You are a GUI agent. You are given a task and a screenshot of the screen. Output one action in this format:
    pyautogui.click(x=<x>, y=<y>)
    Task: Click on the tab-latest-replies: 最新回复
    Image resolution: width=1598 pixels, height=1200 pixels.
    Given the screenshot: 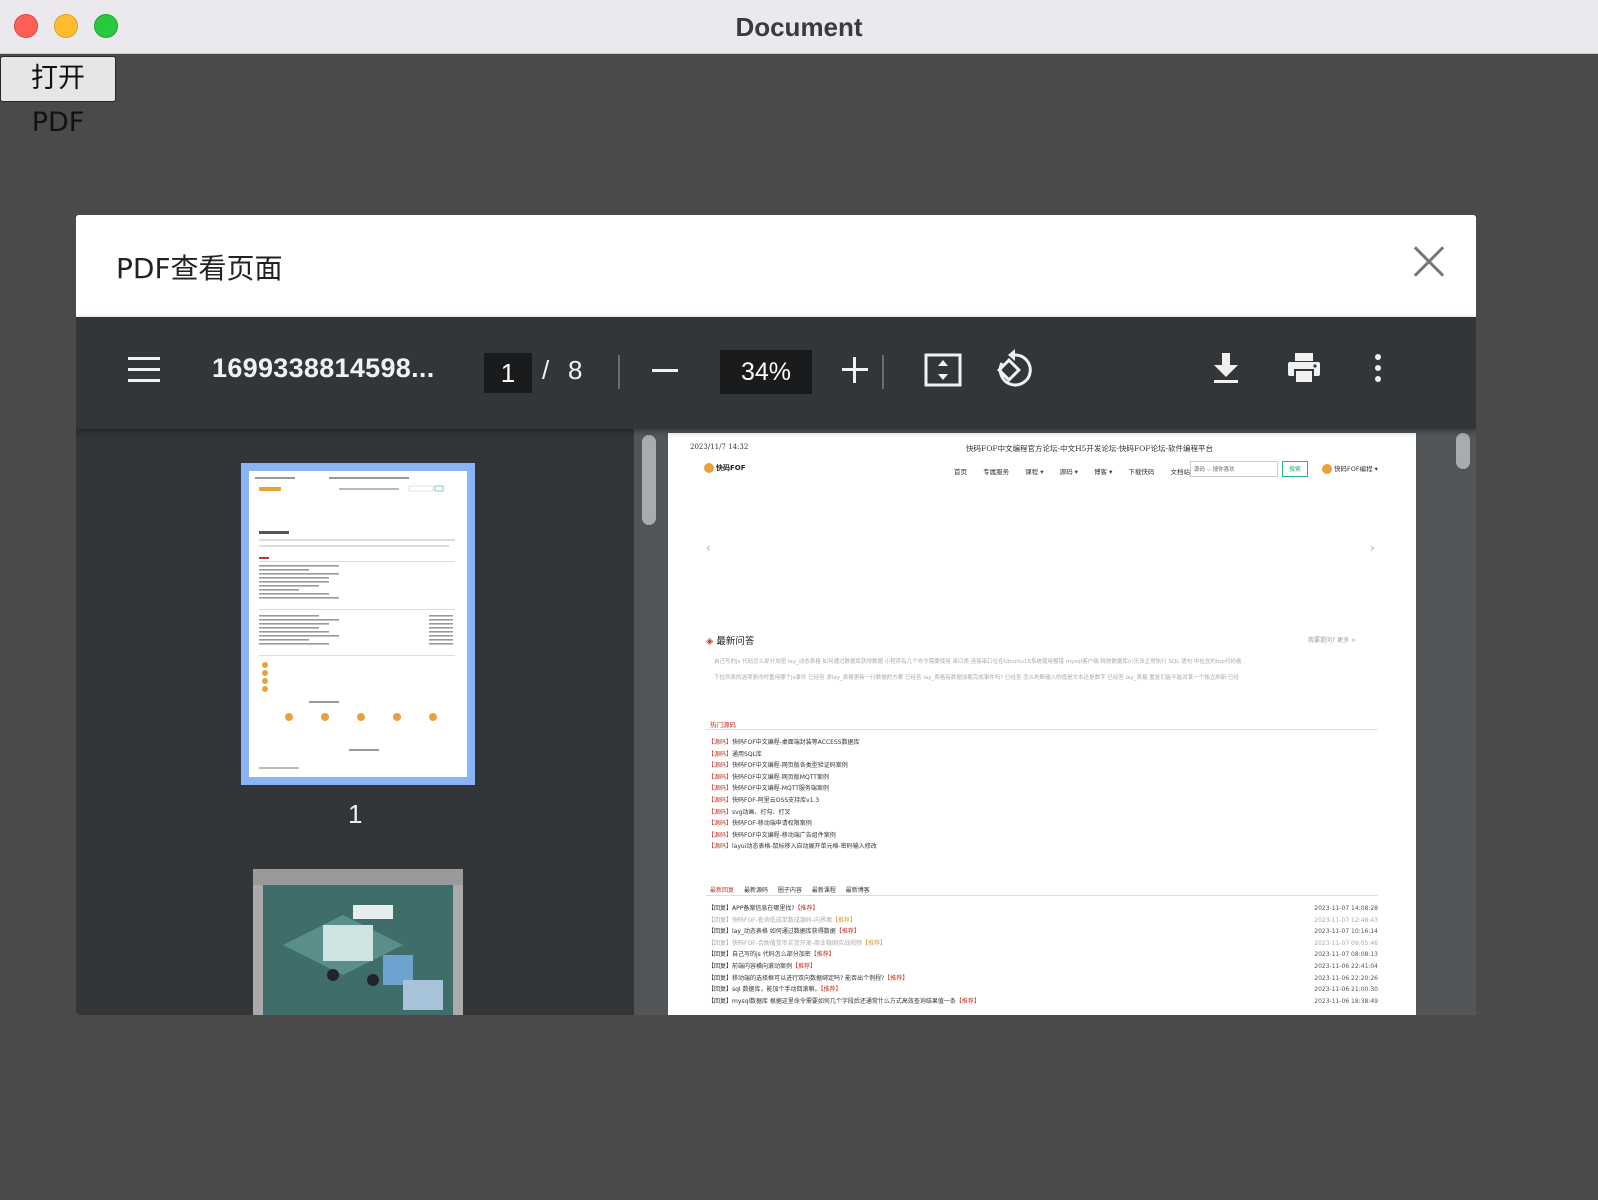 What is the action you would take?
    pyautogui.click(x=722, y=890)
    